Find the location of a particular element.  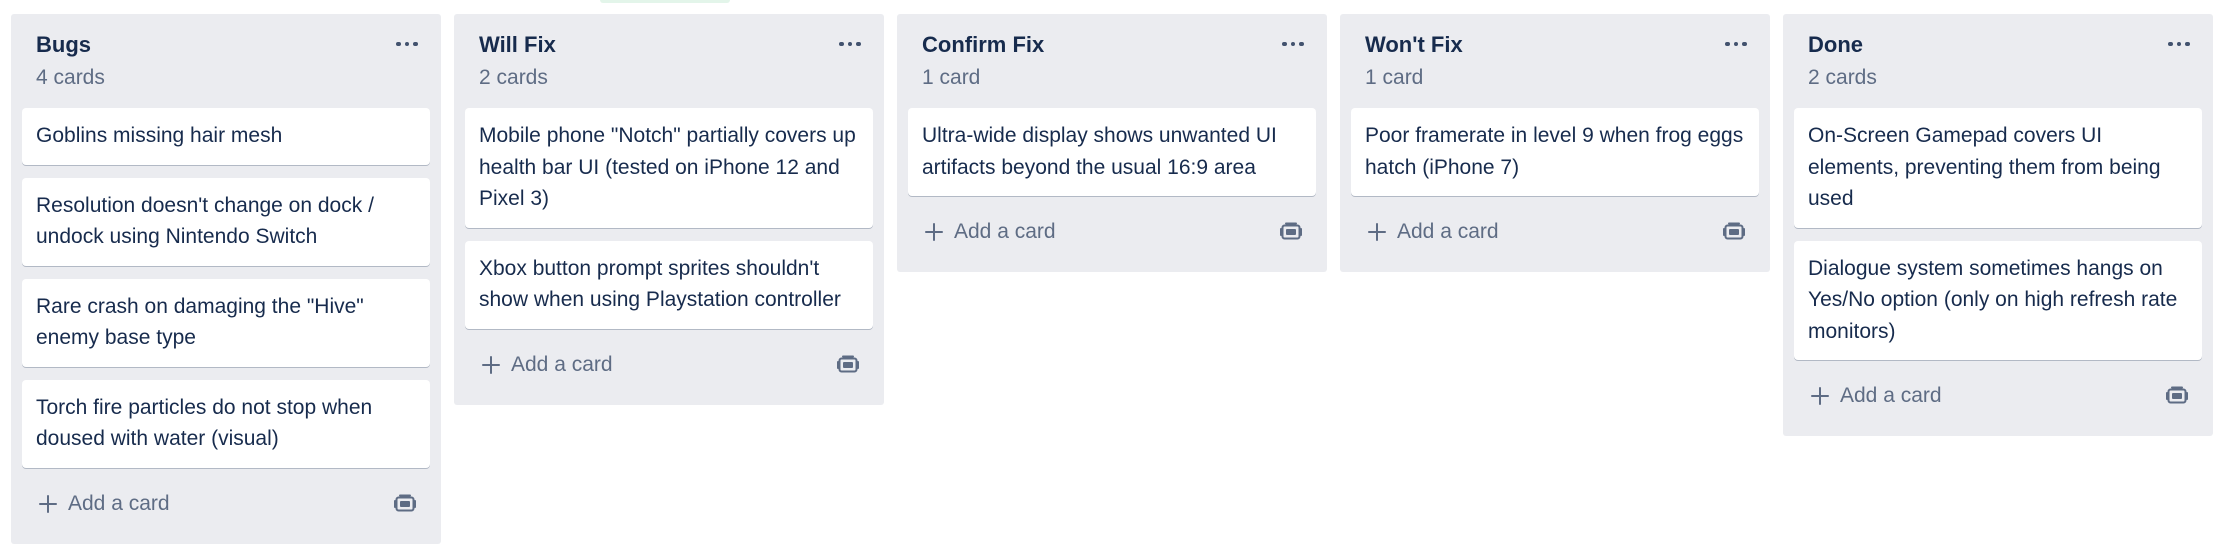

list-title: Done is located at coordinates (2005, 45).